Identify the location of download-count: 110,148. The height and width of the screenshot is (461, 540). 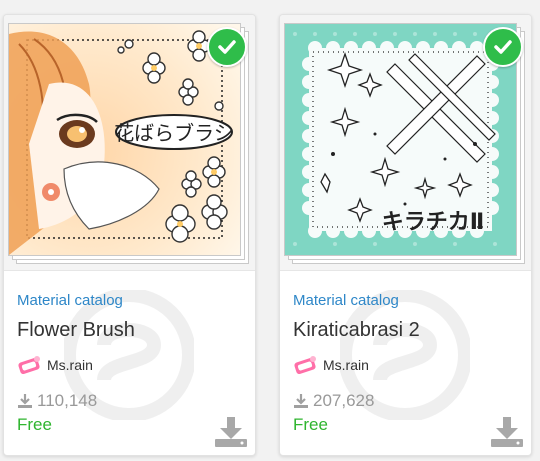
(57, 401).